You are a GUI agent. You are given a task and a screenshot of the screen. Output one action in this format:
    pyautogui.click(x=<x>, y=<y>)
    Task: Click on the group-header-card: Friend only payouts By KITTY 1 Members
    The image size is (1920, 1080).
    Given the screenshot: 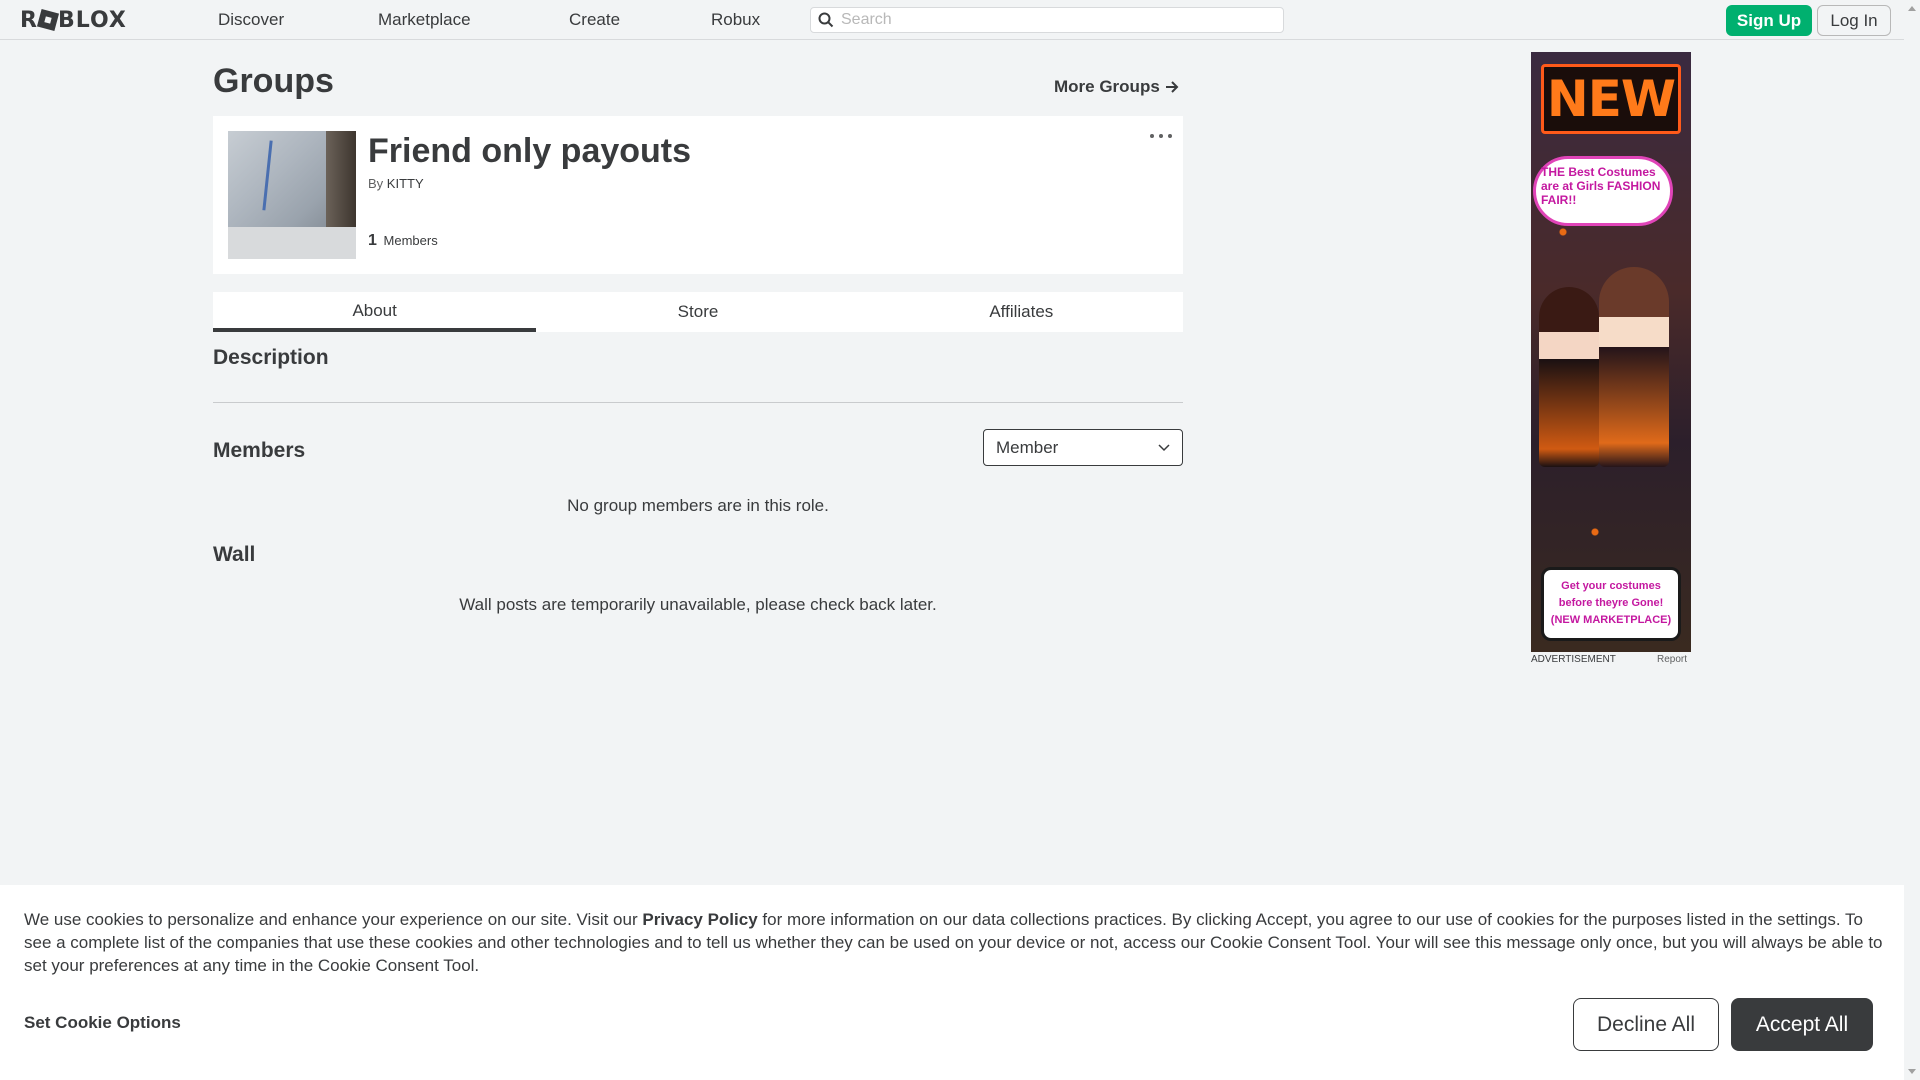 What is the action you would take?
    pyautogui.click(x=698, y=195)
    